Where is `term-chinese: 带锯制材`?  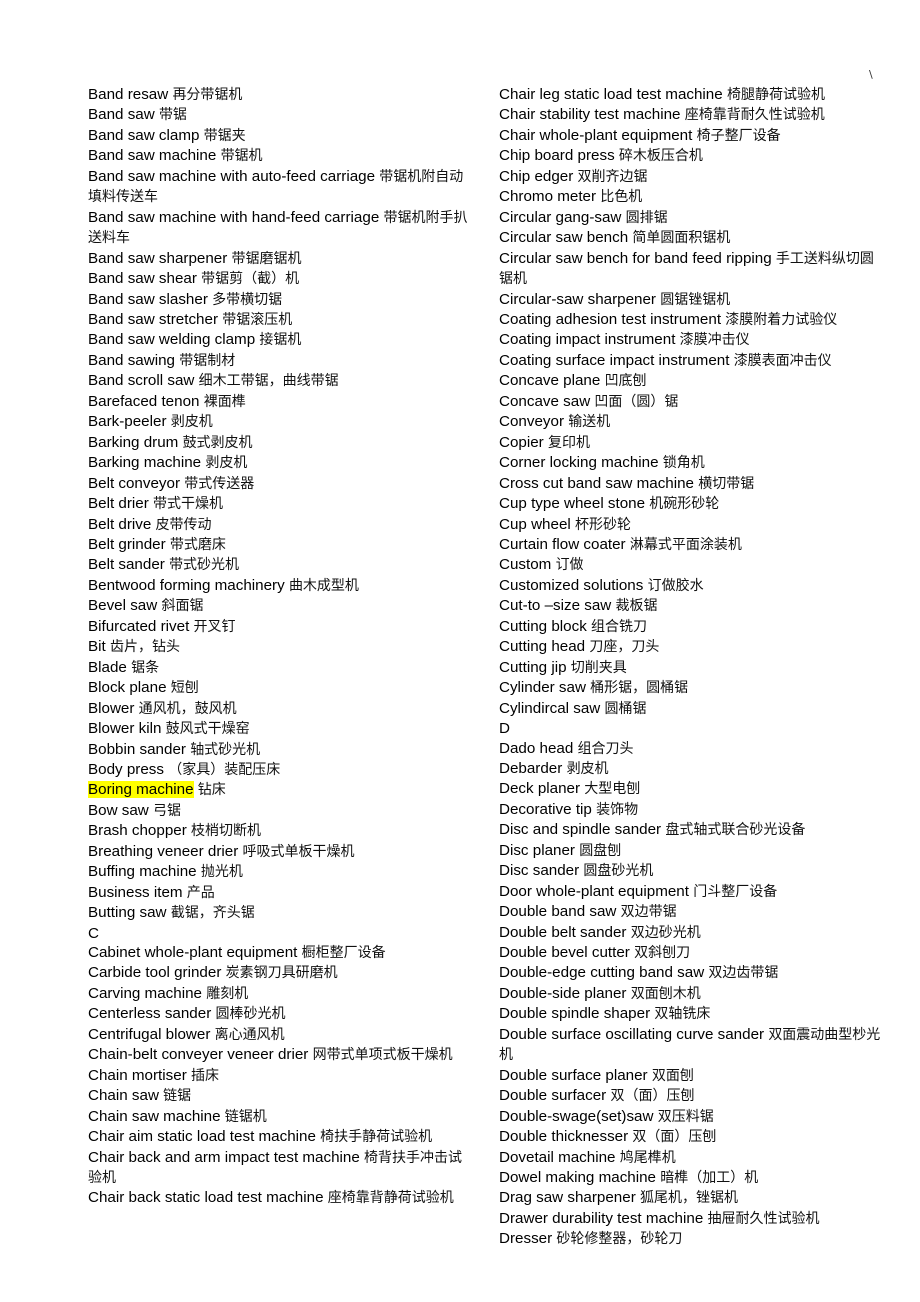 term-chinese: 带锯制材 is located at coordinates (207, 360).